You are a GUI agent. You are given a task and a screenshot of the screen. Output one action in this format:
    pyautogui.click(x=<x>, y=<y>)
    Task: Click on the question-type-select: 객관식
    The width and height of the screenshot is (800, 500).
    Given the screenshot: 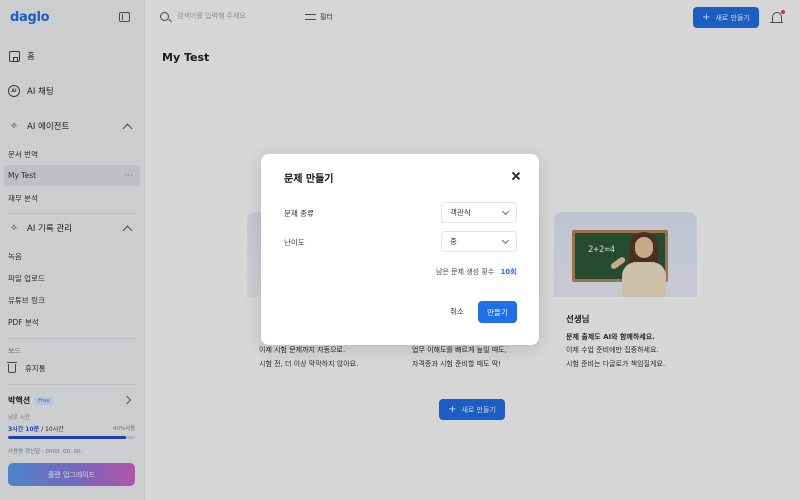 What is the action you would take?
    pyautogui.click(x=479, y=212)
    